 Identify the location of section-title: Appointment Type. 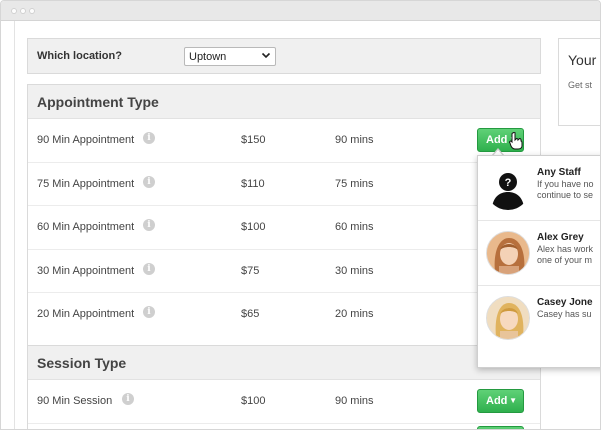
(98, 102).